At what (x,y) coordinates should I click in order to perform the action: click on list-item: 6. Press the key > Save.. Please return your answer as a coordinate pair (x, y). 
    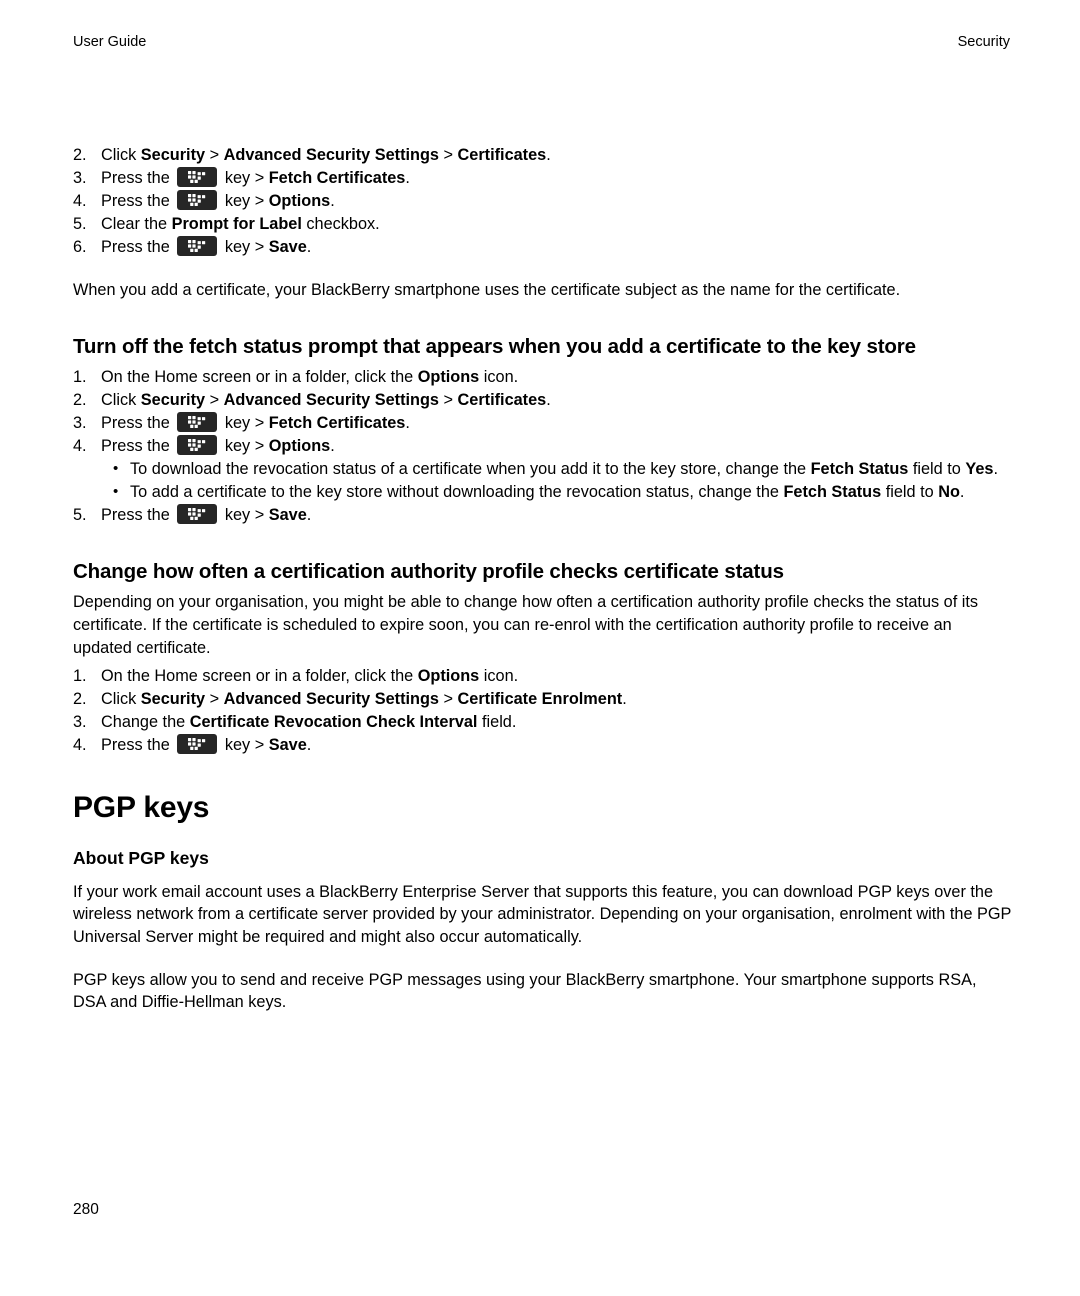
    Looking at the image, I should click on (543, 247).